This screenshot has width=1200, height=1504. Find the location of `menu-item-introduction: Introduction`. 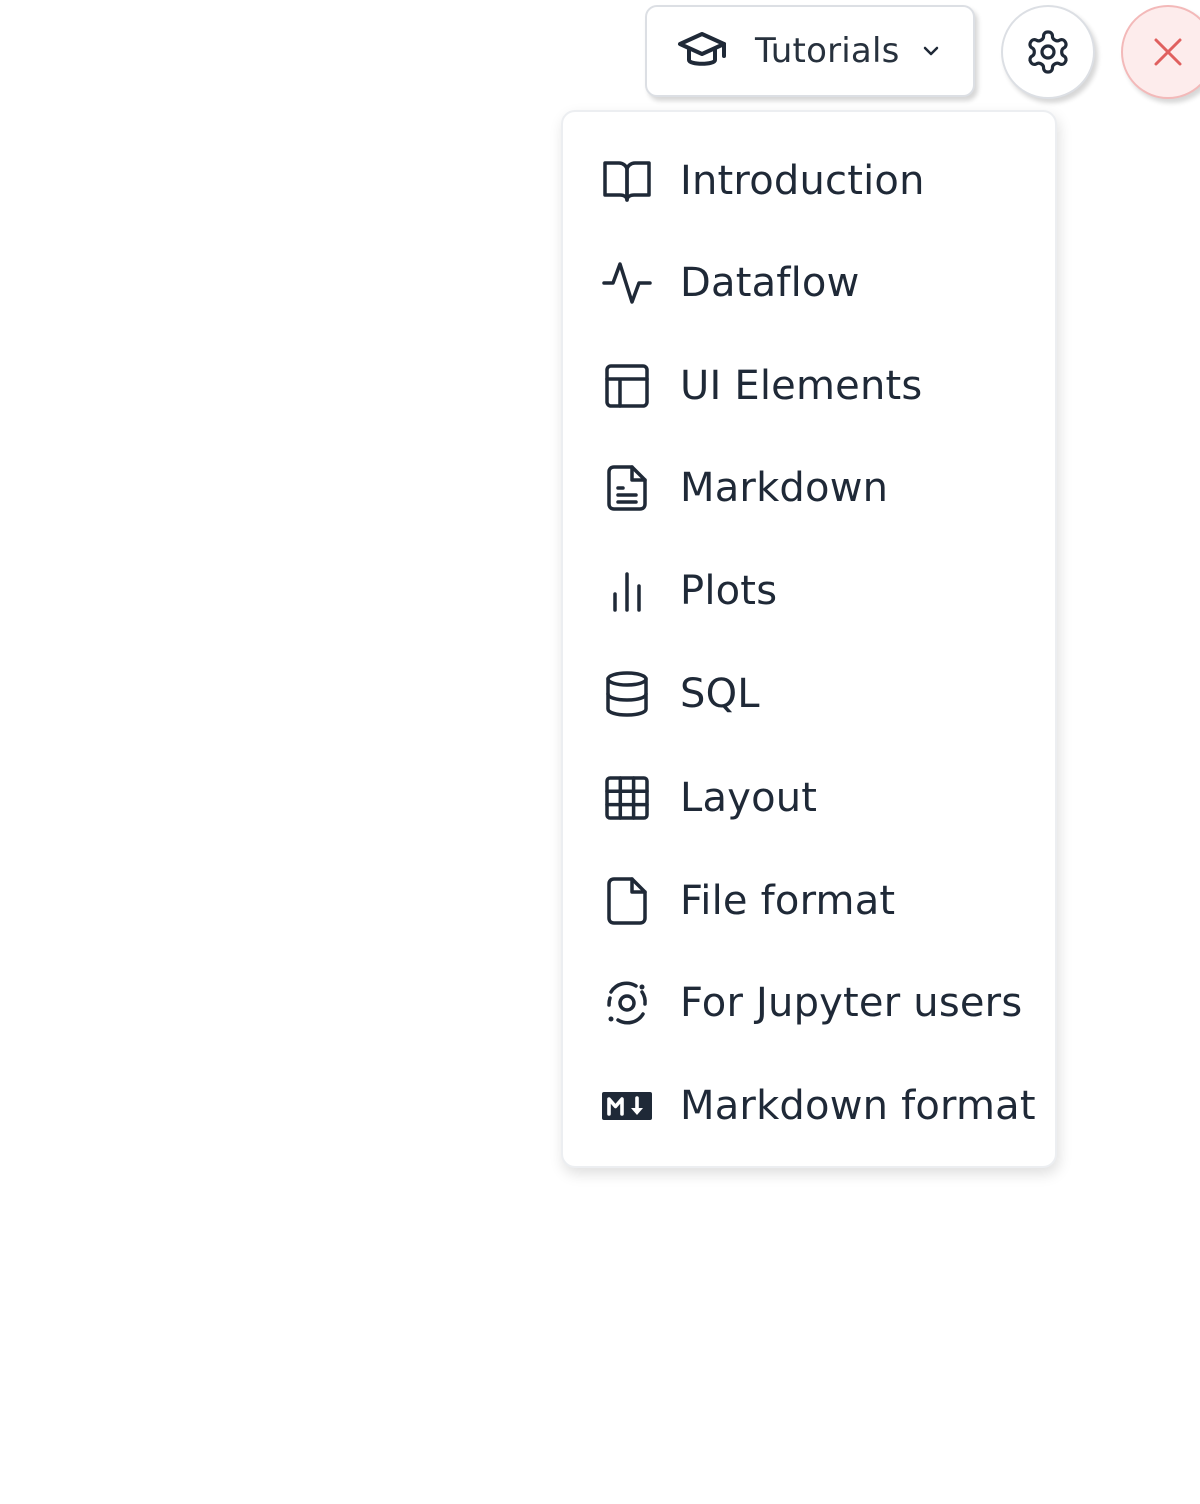

menu-item-introduction: Introduction is located at coordinates (809, 181).